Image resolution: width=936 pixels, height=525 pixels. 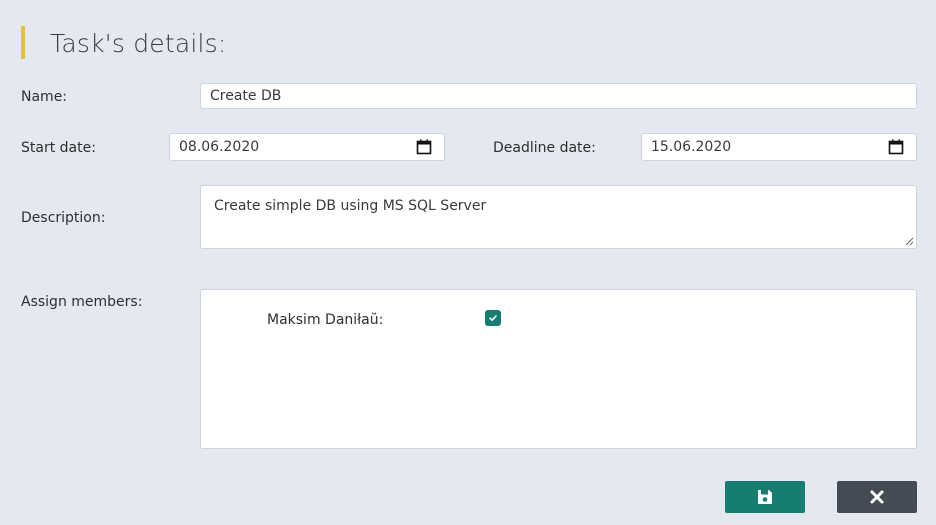 I want to click on page-title: Task's details:, so click(x=138, y=43).